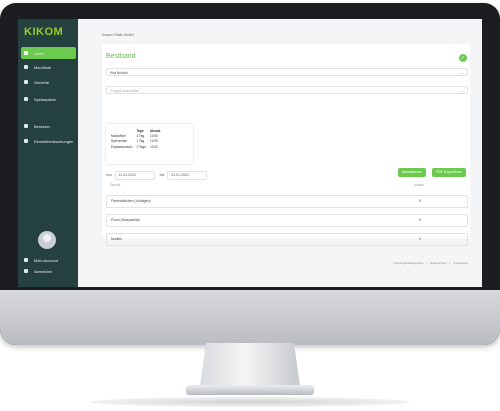 The height and width of the screenshot is (411, 500). What do you see at coordinates (26, 271) in the screenshot?
I see `logout-icon` at bounding box center [26, 271].